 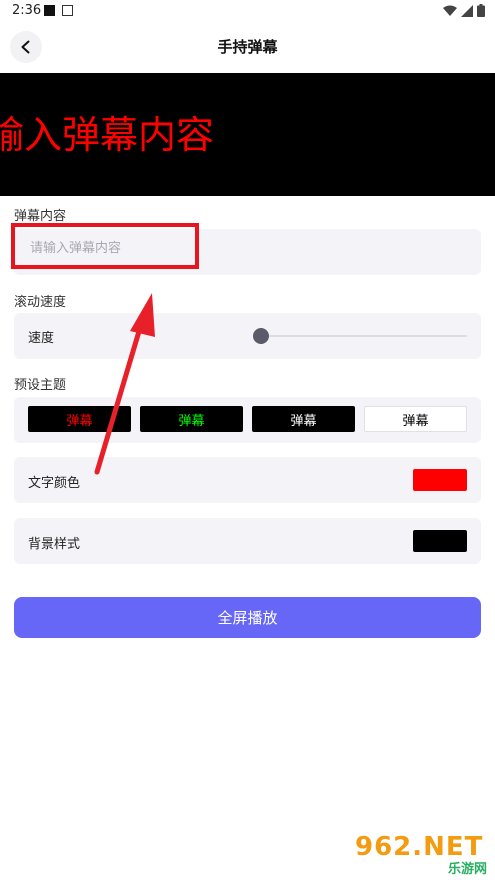 I want to click on status-icons, so click(x=464, y=10).